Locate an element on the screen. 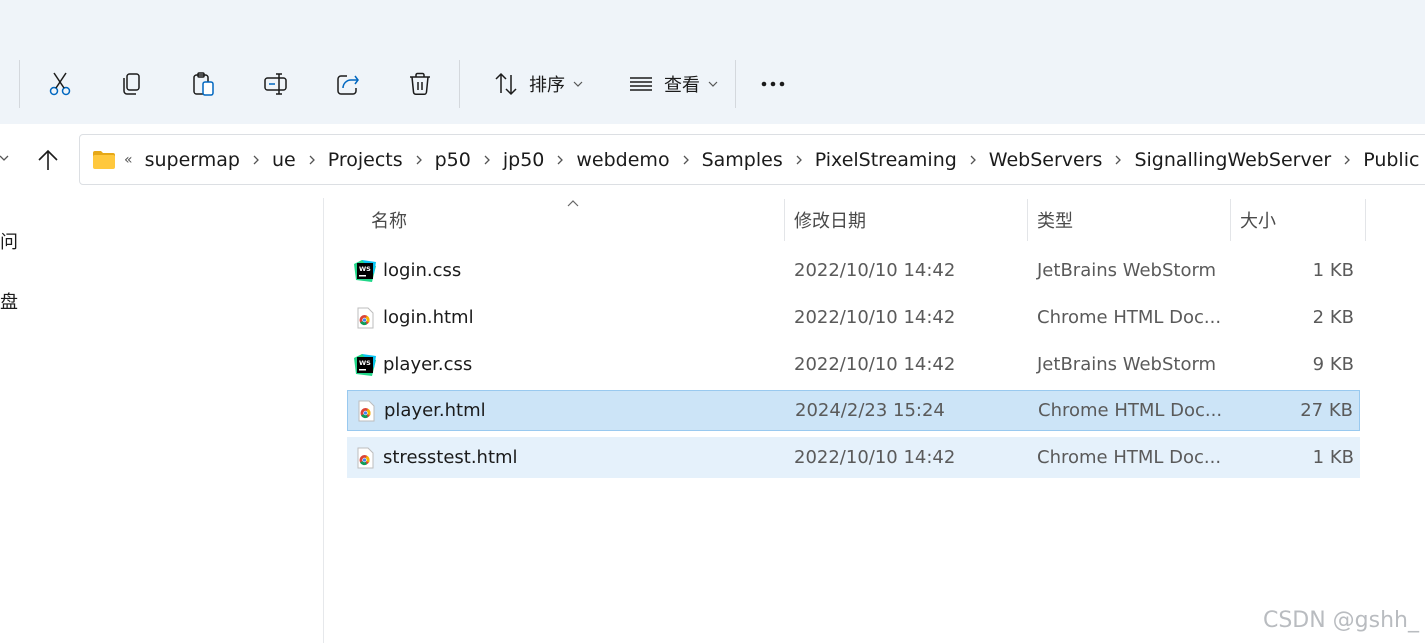  breadcrumb-overflow: « is located at coordinates (128, 160).